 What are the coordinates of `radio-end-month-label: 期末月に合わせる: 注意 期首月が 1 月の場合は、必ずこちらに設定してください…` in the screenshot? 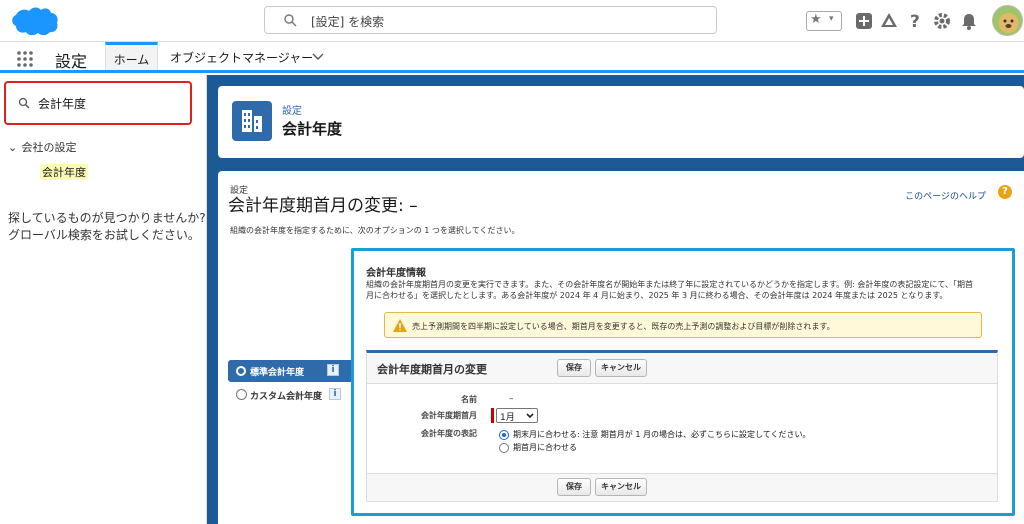 It's located at (662, 434).